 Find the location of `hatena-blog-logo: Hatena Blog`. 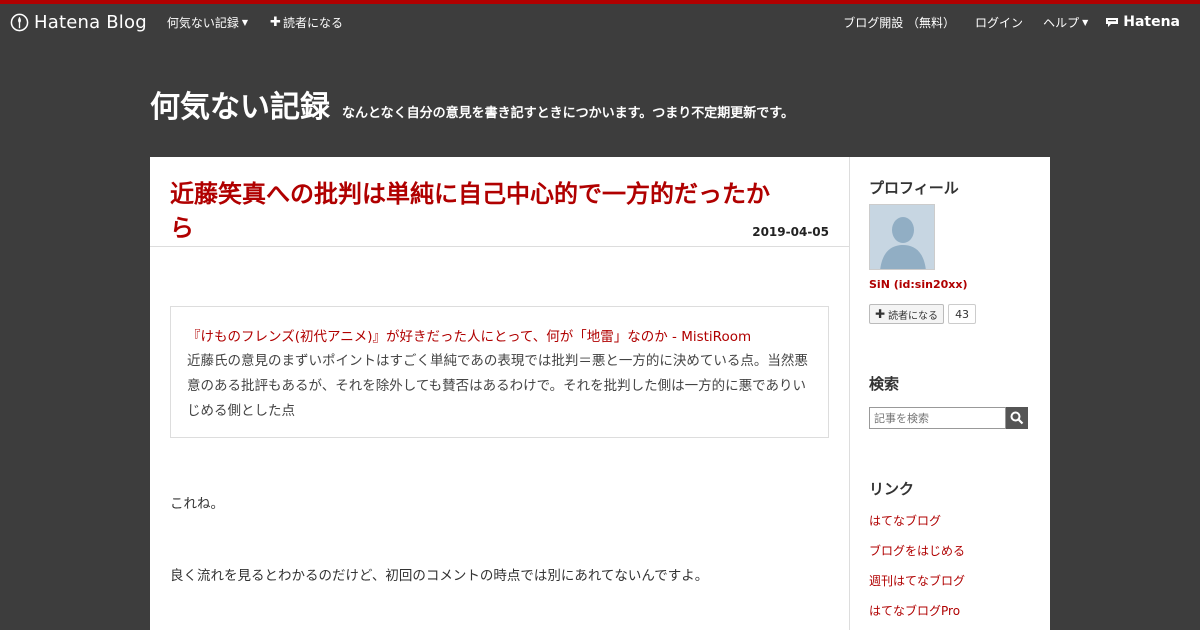

hatena-blog-logo: Hatena Blog is located at coordinates (78, 22).